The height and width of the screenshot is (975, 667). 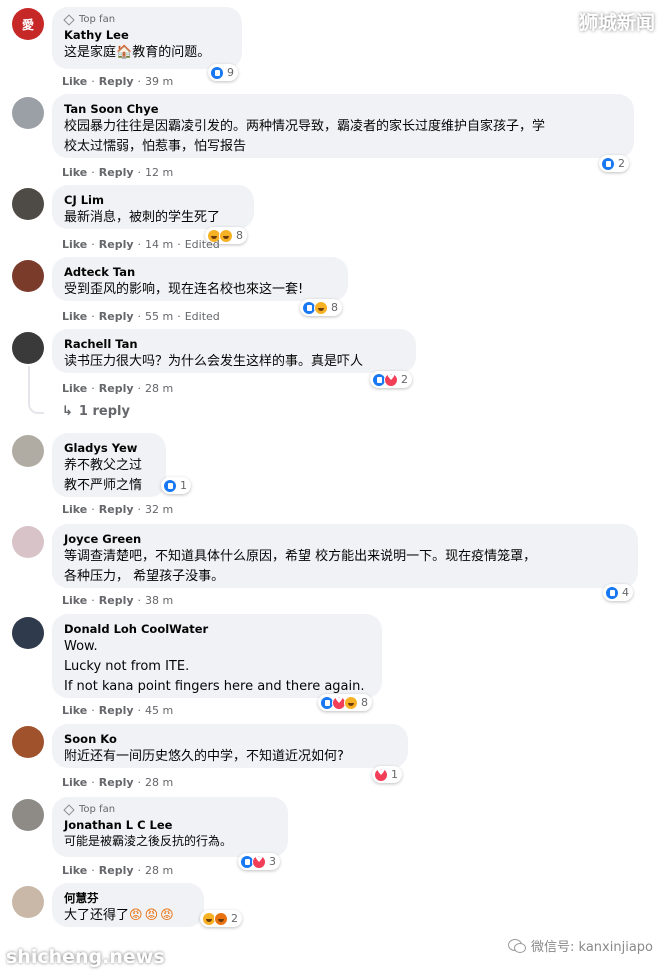 I want to click on comment-author: 何慧芬, so click(x=128, y=898).